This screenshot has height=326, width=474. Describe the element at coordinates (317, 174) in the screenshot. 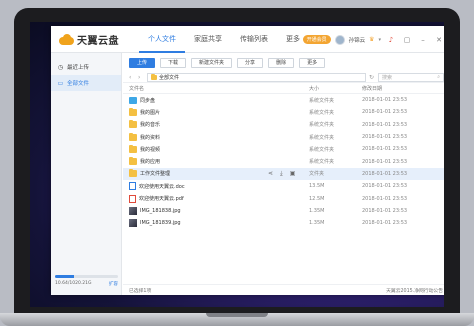

I see `file-size: 文件夹` at that location.